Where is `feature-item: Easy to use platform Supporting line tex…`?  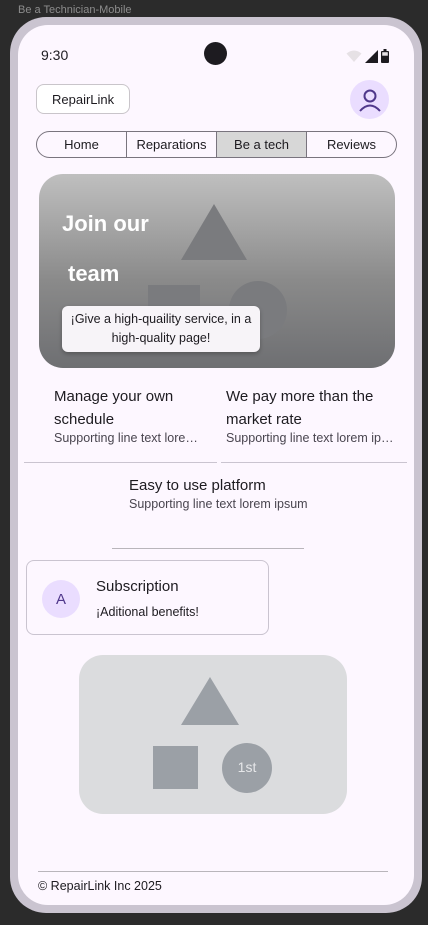
feature-item: Easy to use platform Supporting line tex… is located at coordinates (219, 492).